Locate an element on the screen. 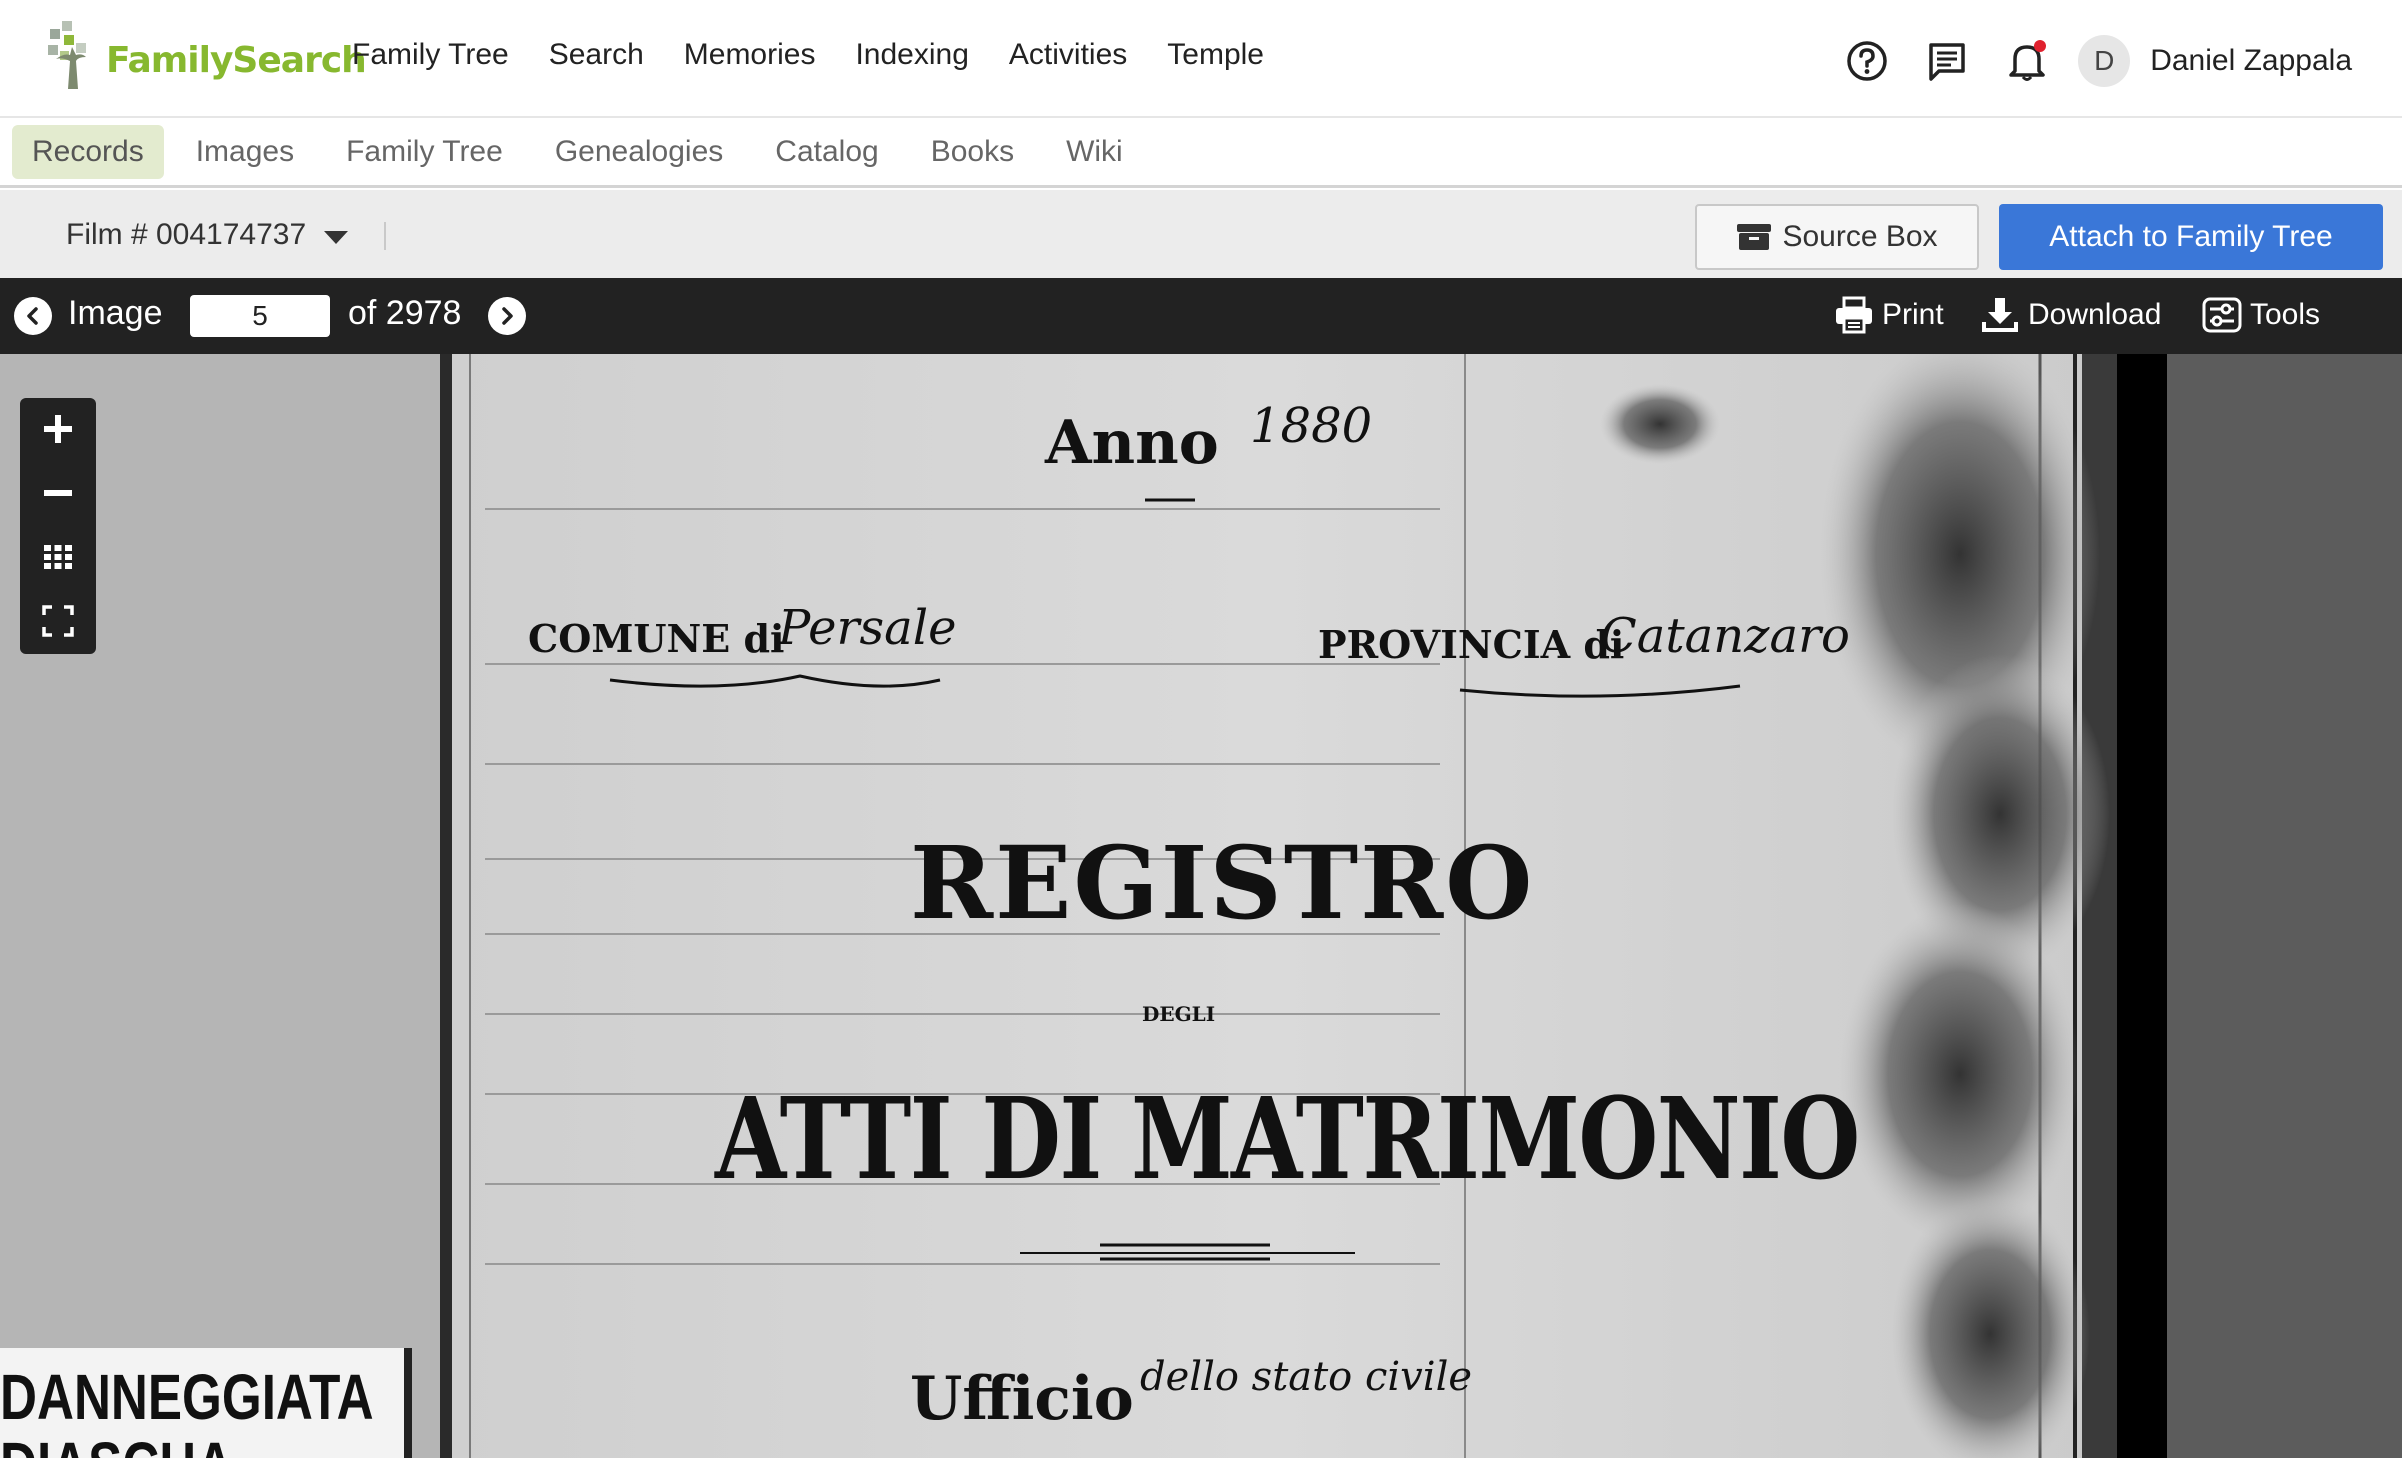 The image size is (2402, 1458). fullscreen-button is located at coordinates (58, 621).